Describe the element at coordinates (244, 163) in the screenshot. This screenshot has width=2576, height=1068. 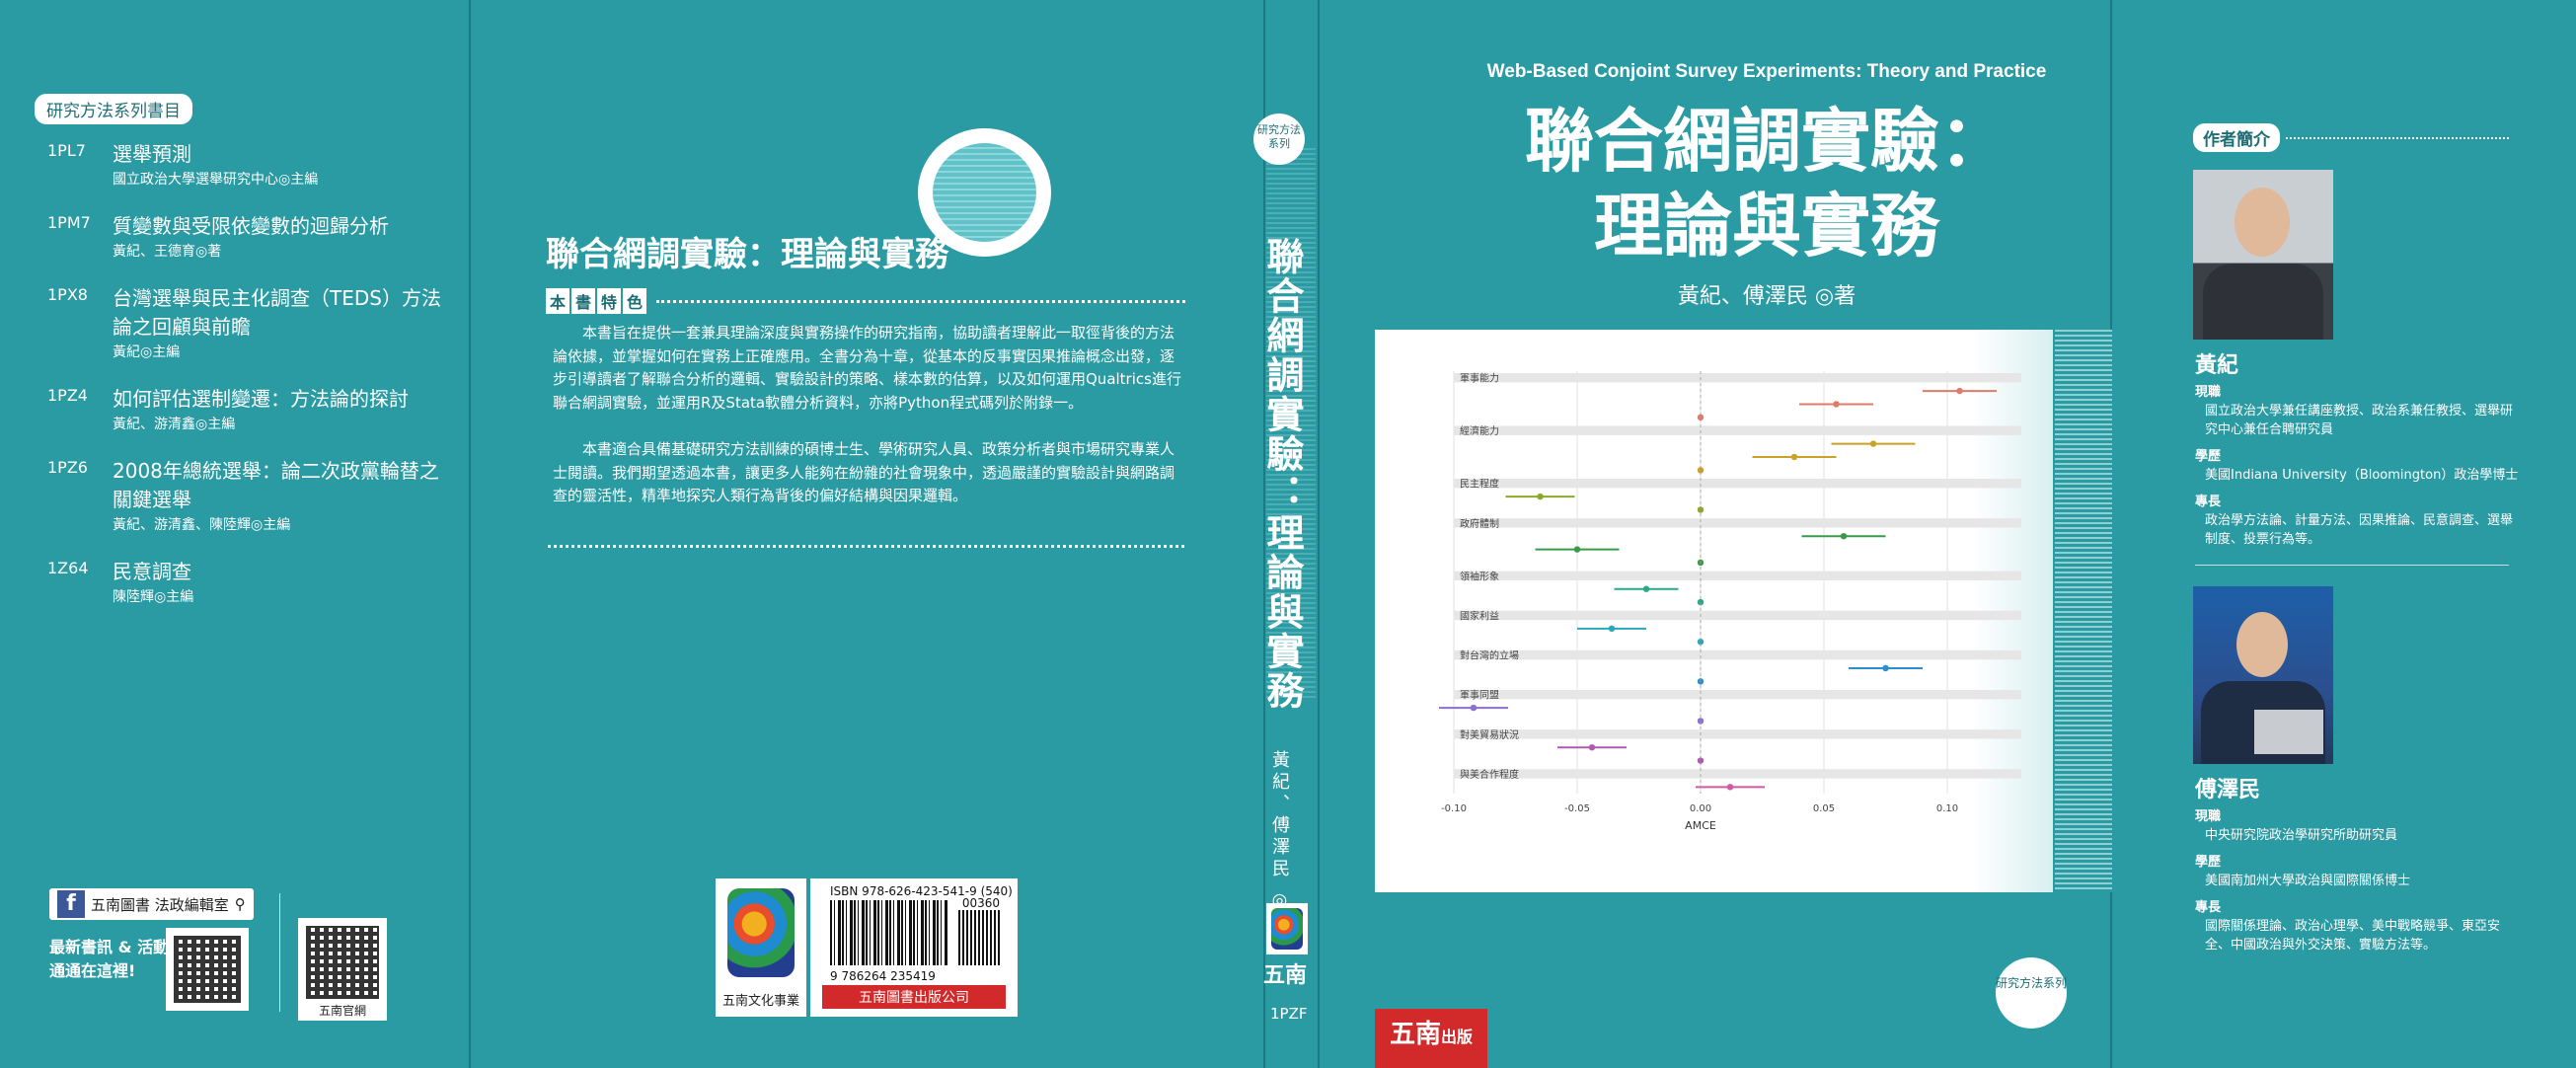
I see `list-item: 1PL7 選舉預測 國立政治大學選舉研究中心◎主編` at that location.